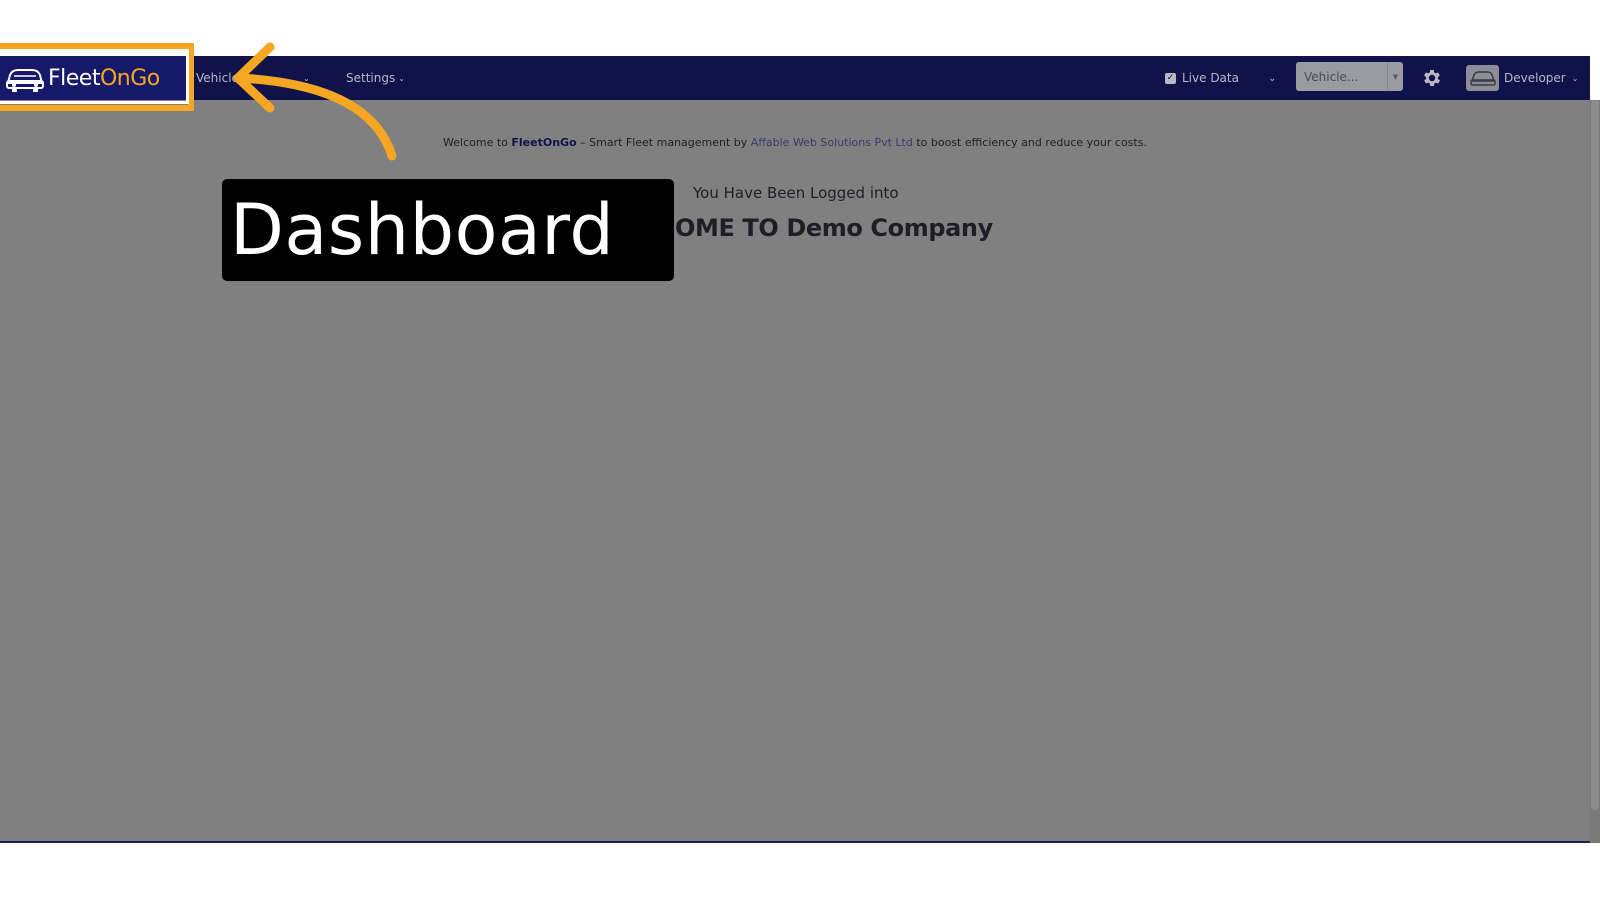  What do you see at coordinates (1210, 78) in the screenshot?
I see `live-data-label: Live Data` at bounding box center [1210, 78].